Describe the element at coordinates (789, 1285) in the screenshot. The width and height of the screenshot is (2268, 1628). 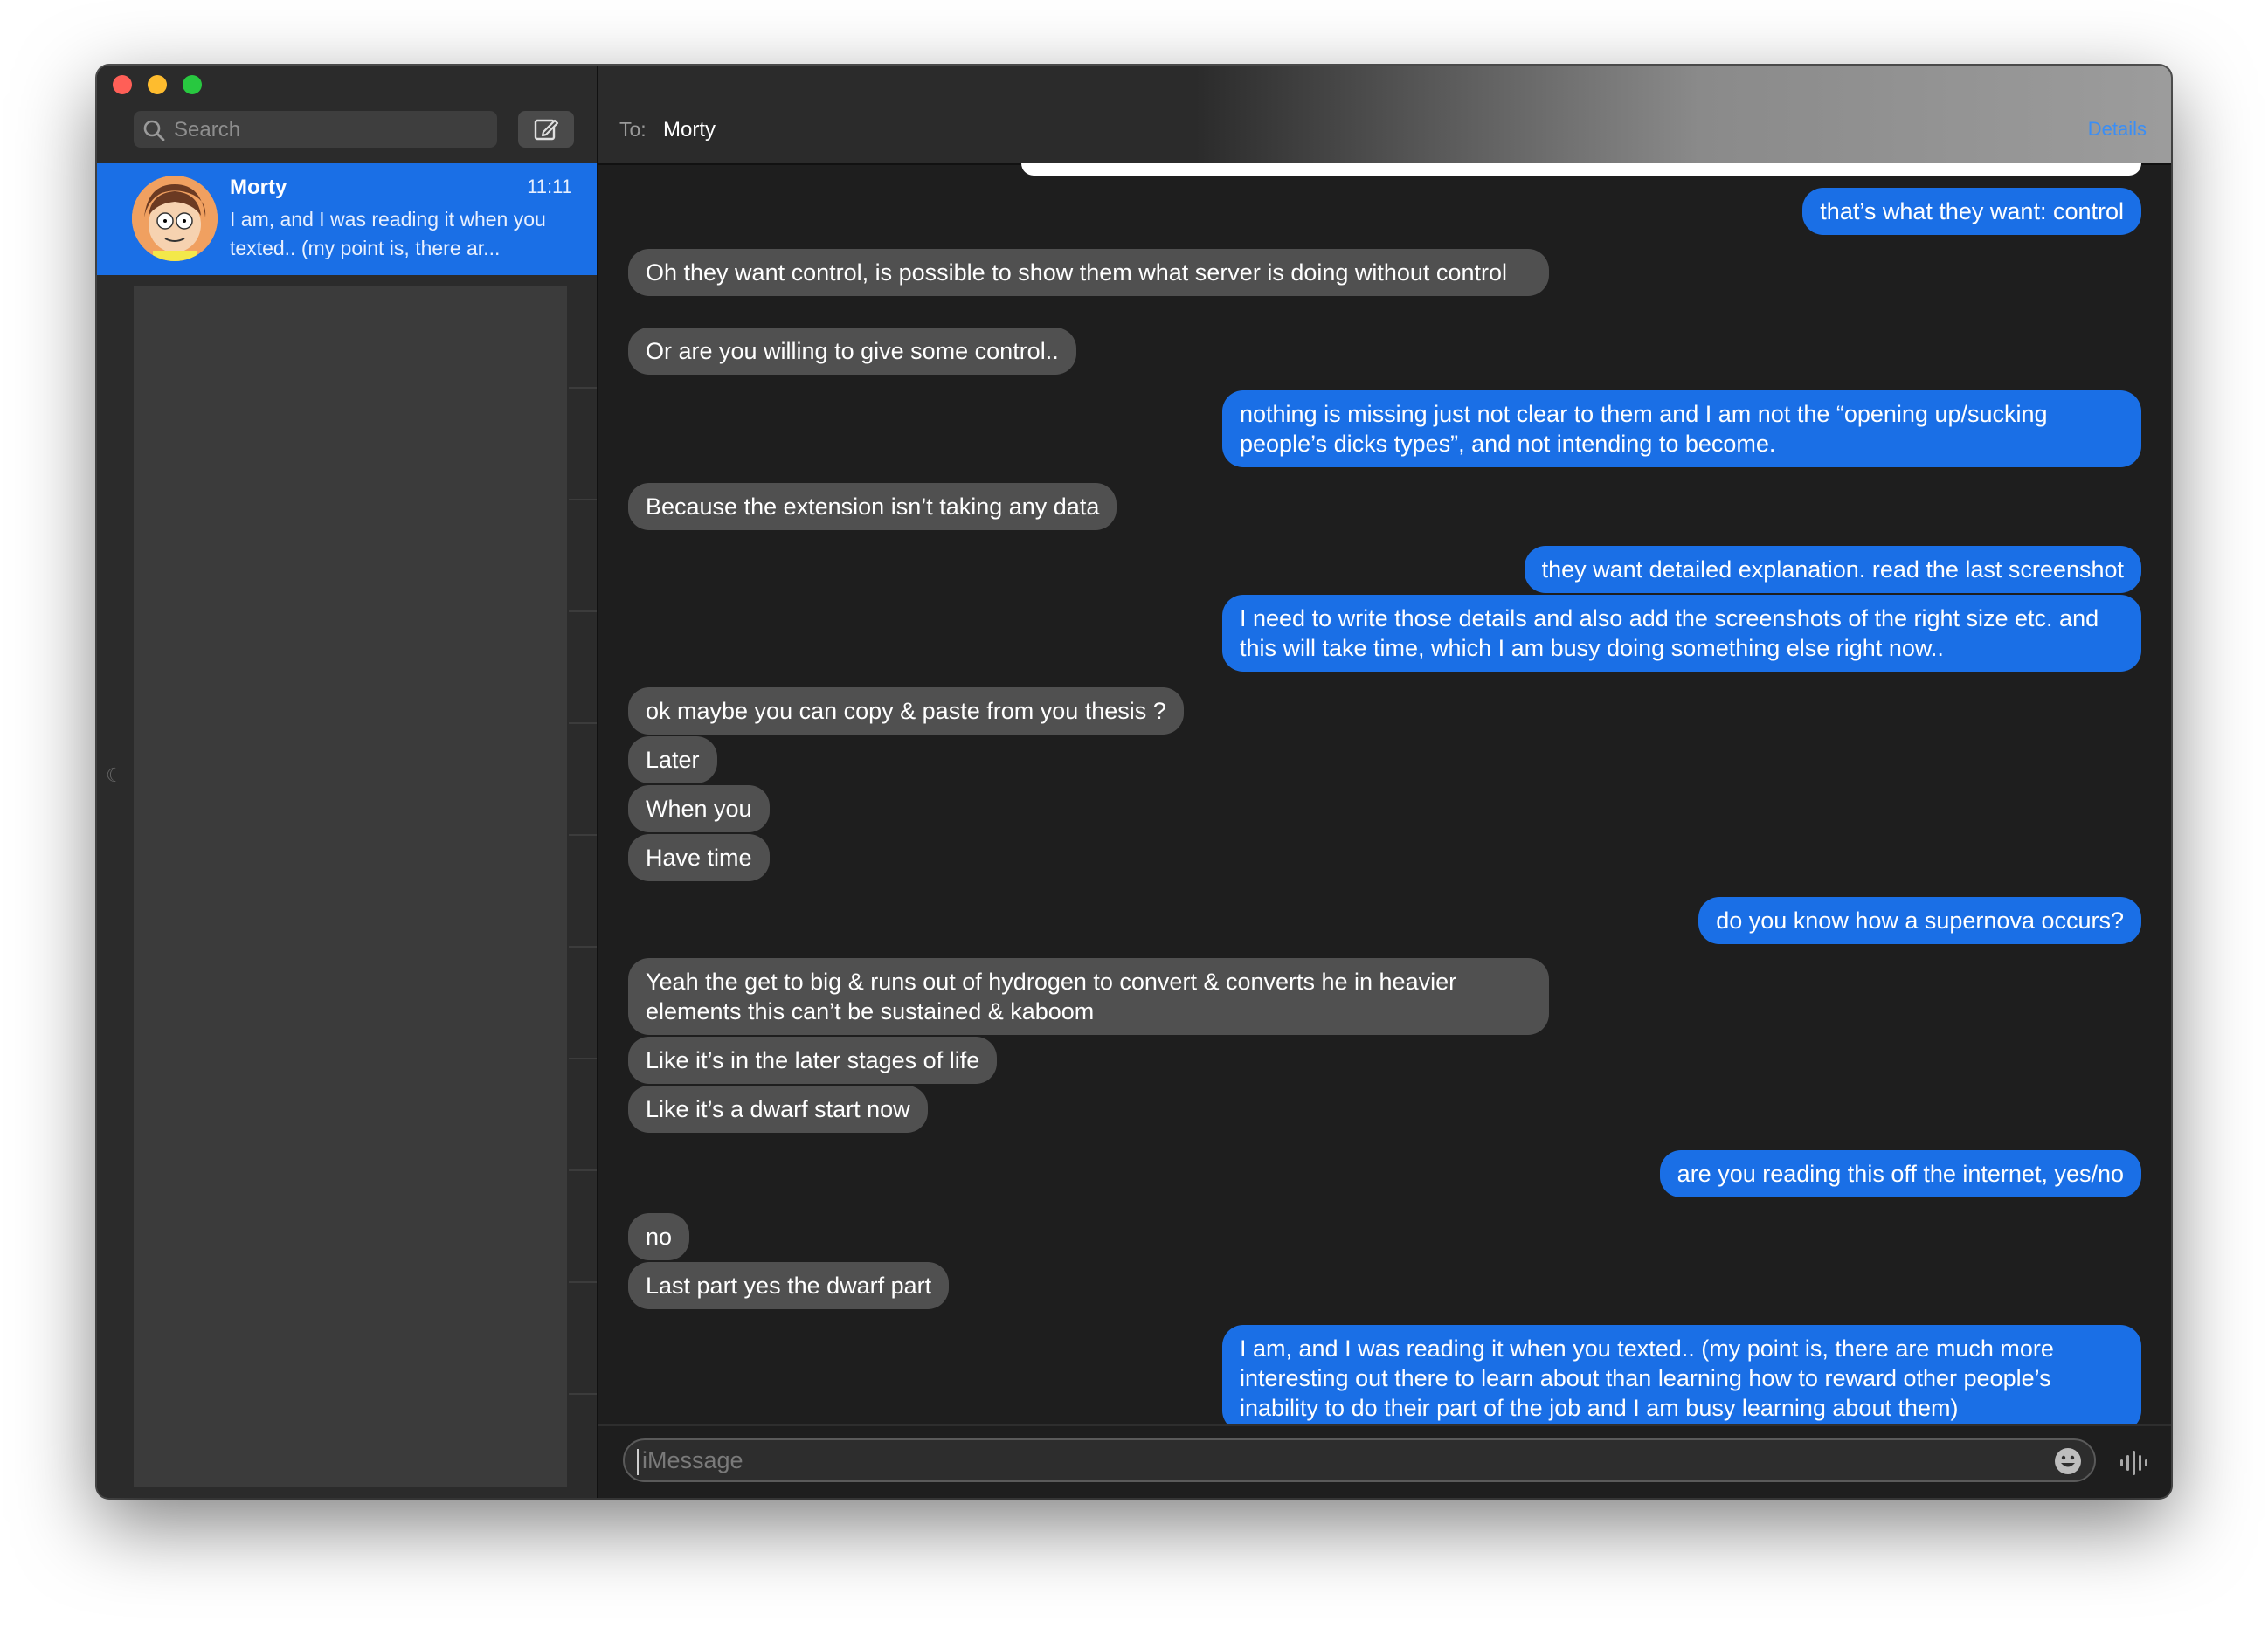
I see `message-incoming: Last part yes the dwarf part` at that location.